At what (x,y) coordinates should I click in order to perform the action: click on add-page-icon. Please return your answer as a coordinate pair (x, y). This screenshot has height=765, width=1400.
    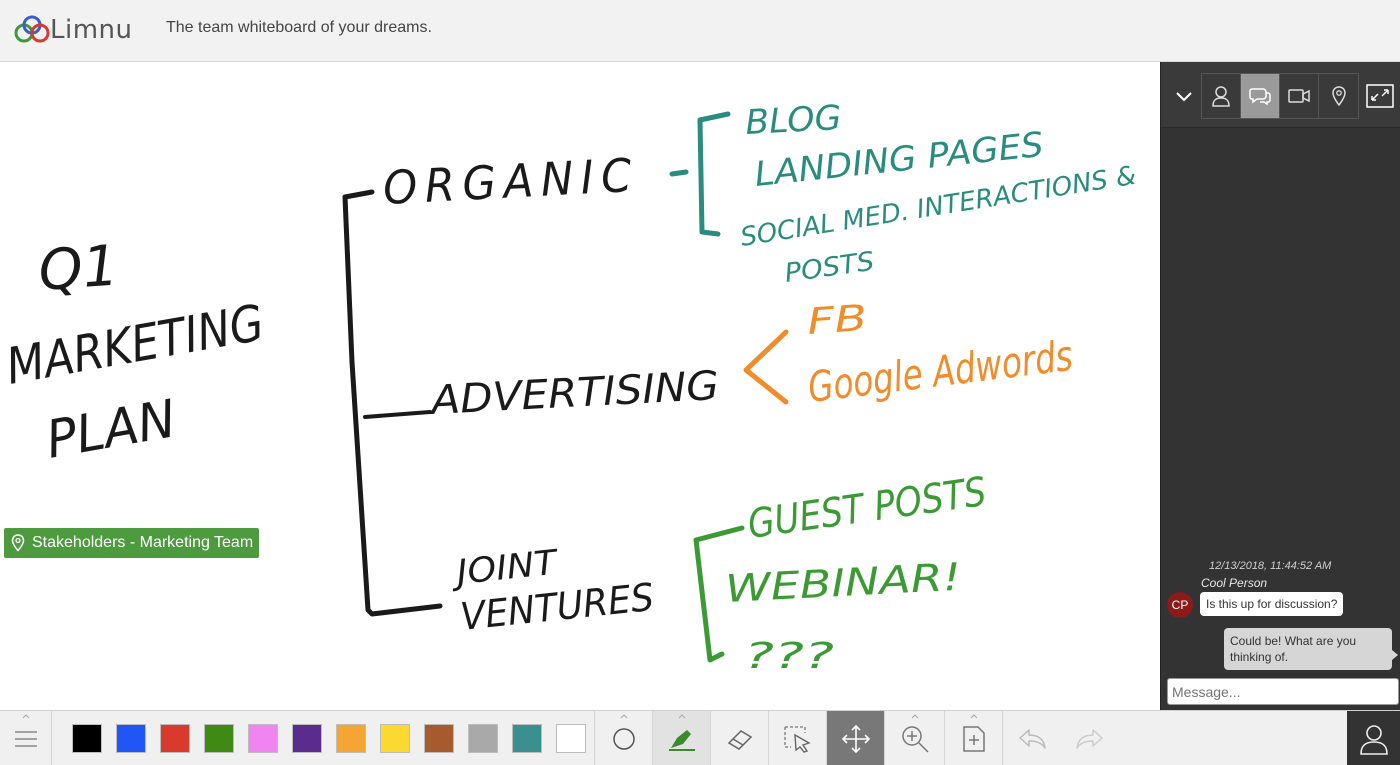
    Looking at the image, I should click on (973, 738).